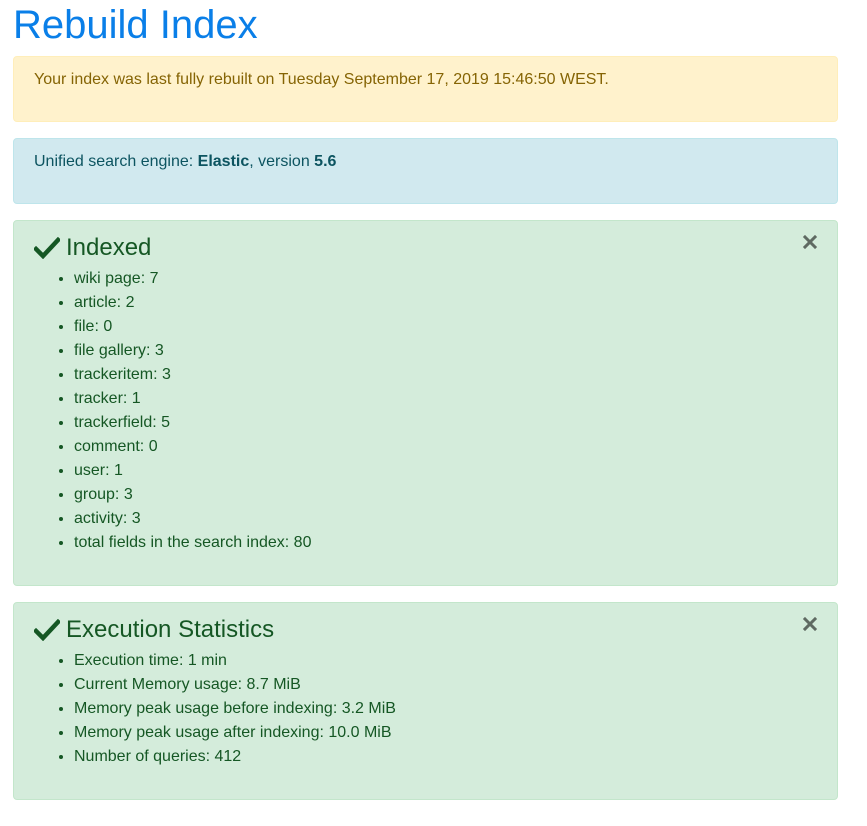 This screenshot has width=867, height=826. What do you see at coordinates (325, 161) in the screenshot?
I see `search-engine-version: 5.6` at bounding box center [325, 161].